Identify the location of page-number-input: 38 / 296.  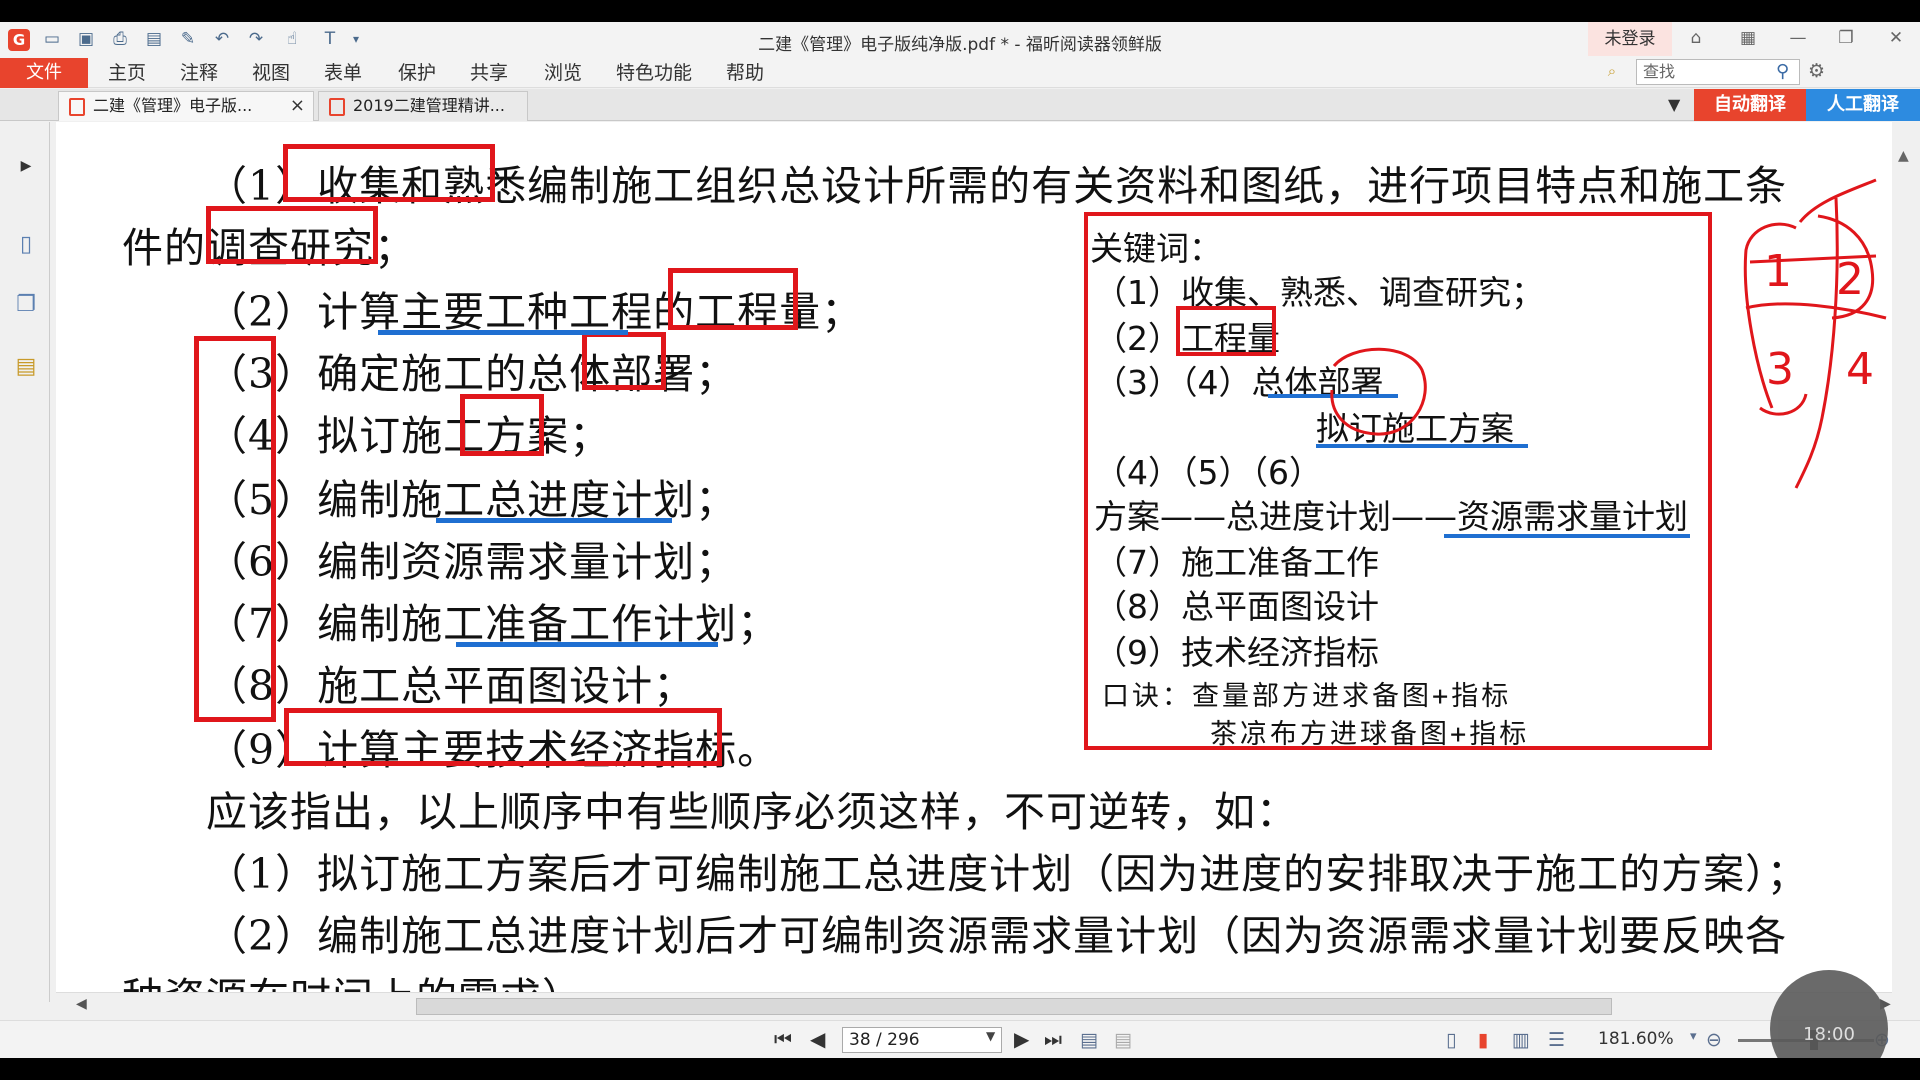
(922, 1040).